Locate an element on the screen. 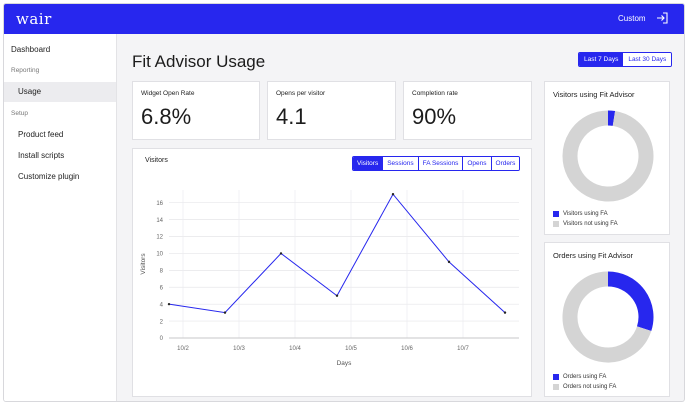 The width and height of the screenshot is (688, 405). sidebar-section-reporting: Reporting is located at coordinates (25, 70).